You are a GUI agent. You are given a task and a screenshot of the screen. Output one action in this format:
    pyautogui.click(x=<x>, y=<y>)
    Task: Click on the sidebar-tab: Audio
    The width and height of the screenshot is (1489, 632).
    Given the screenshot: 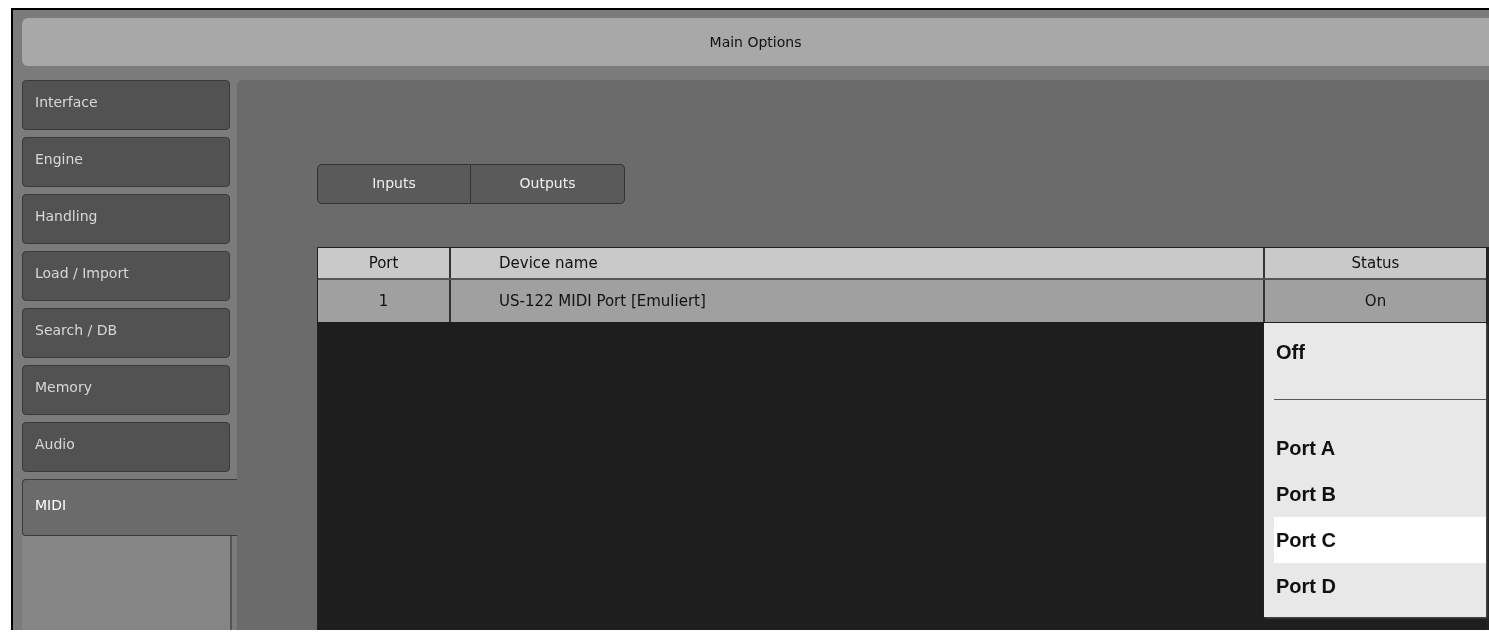 What is the action you would take?
    pyautogui.click(x=126, y=447)
    